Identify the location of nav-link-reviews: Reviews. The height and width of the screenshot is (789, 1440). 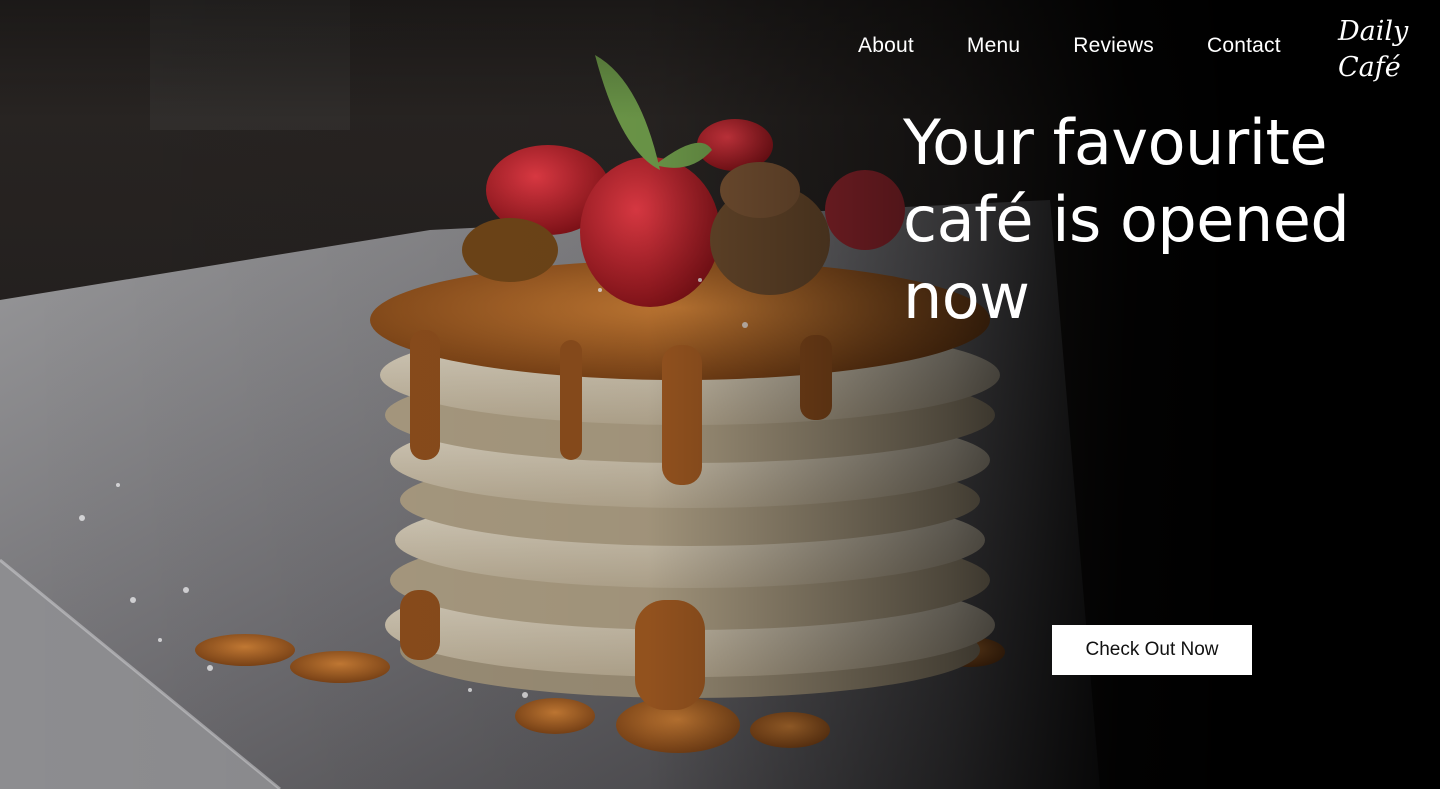
(1113, 46).